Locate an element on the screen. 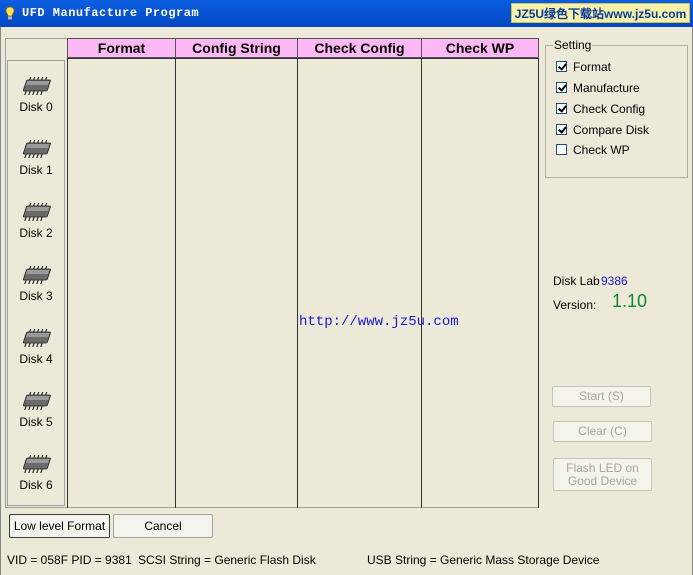  compare-disk-checkbox is located at coordinates (561, 130).